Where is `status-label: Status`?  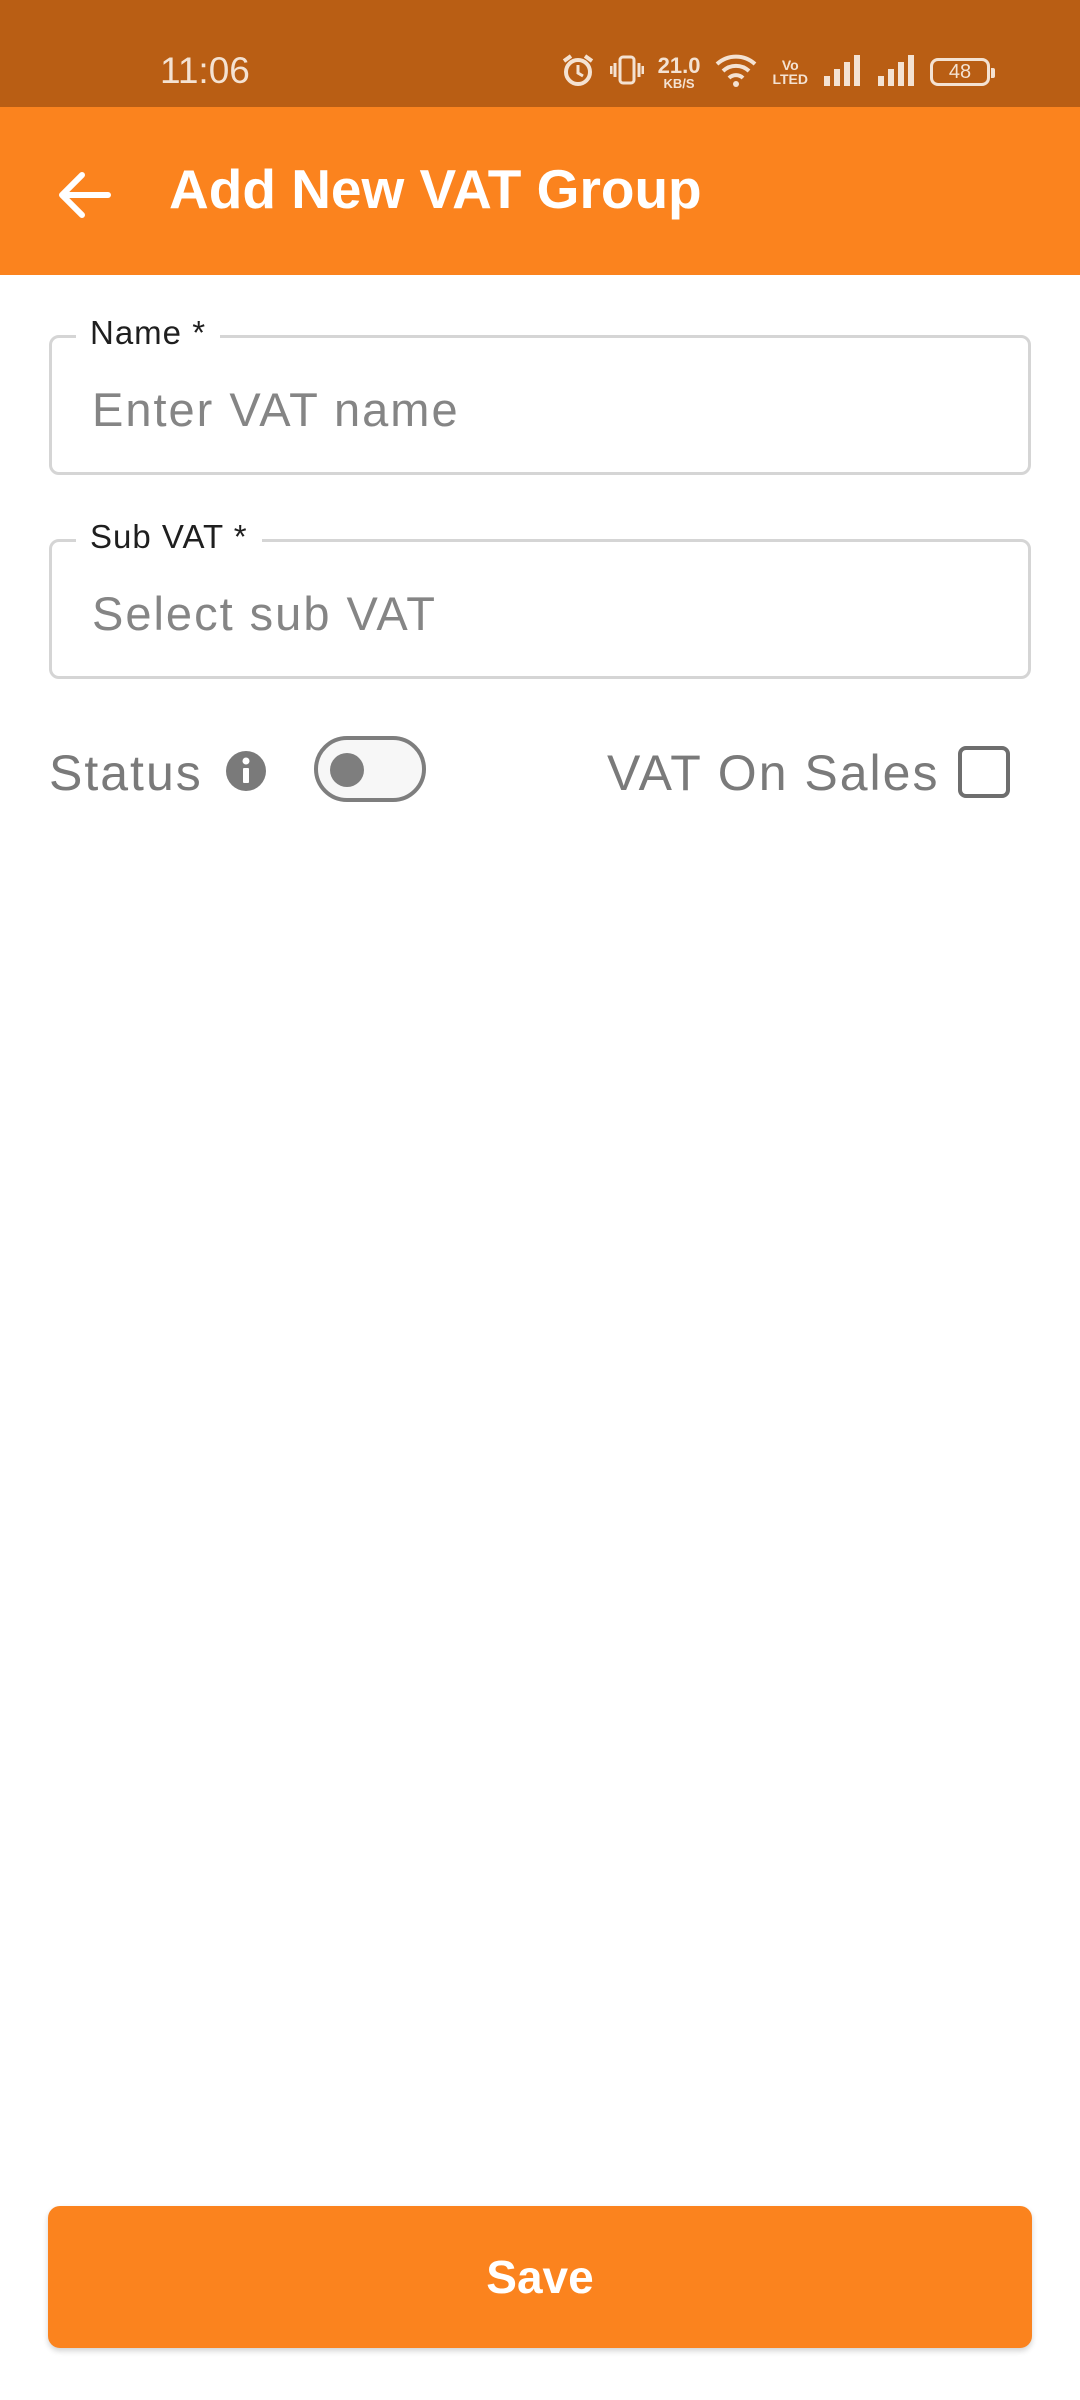
status-label: Status is located at coordinates (126, 773).